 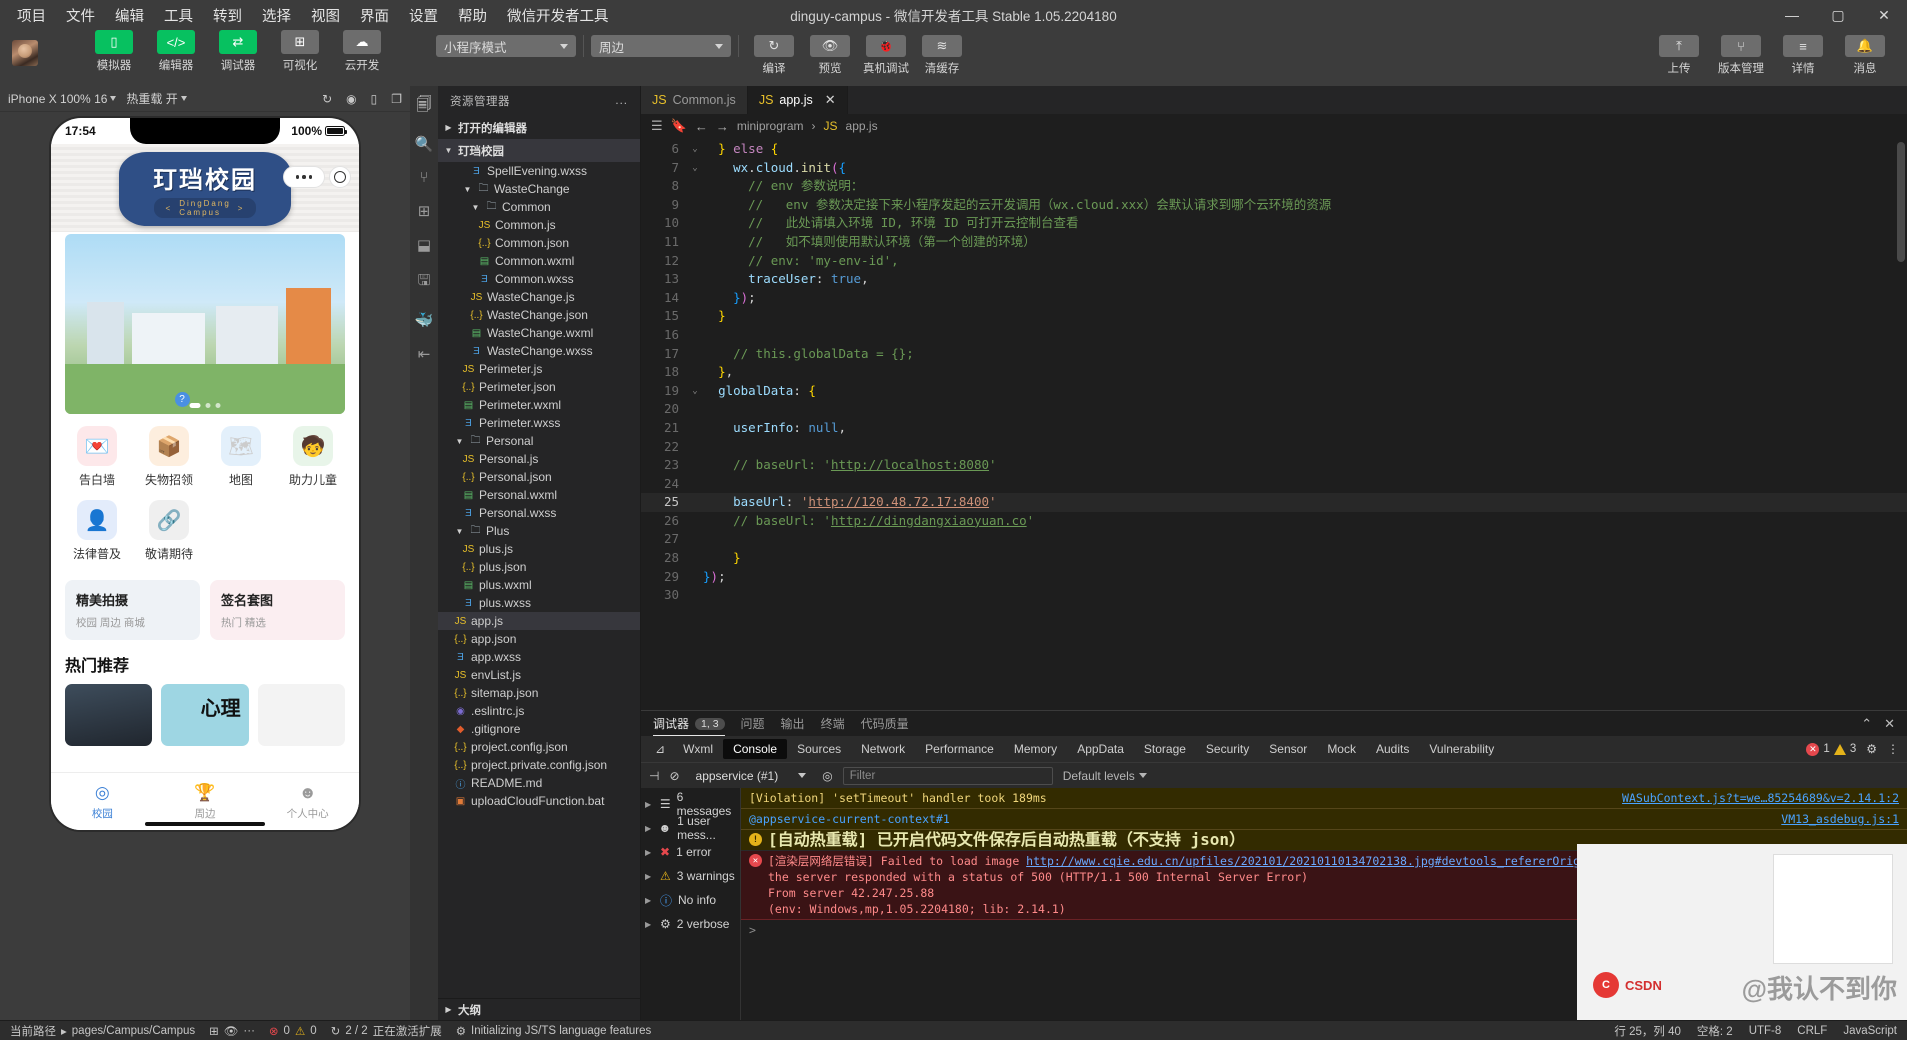 What do you see at coordinates (238, 51) in the screenshot?
I see `debugger-button: ⇄ 调试器` at bounding box center [238, 51].